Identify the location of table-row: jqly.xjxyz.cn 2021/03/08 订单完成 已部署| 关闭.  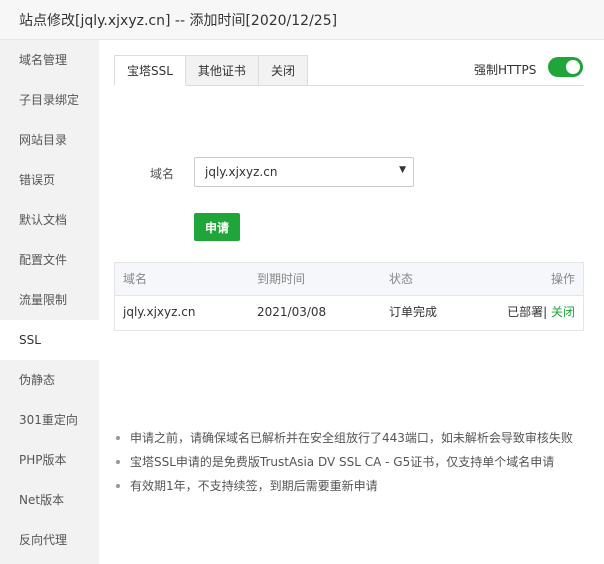
(349, 313).